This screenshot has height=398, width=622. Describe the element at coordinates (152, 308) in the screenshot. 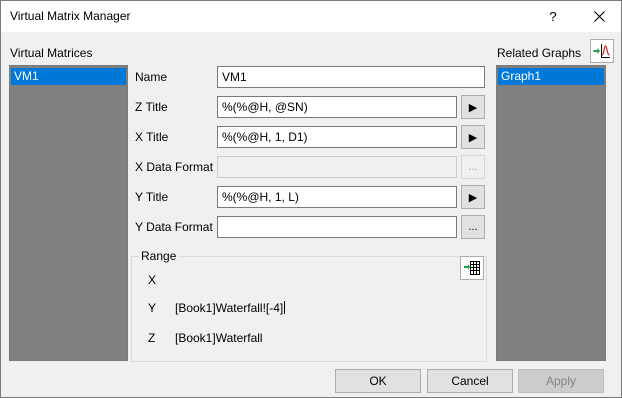

I see `range-y-label: Y` at that location.